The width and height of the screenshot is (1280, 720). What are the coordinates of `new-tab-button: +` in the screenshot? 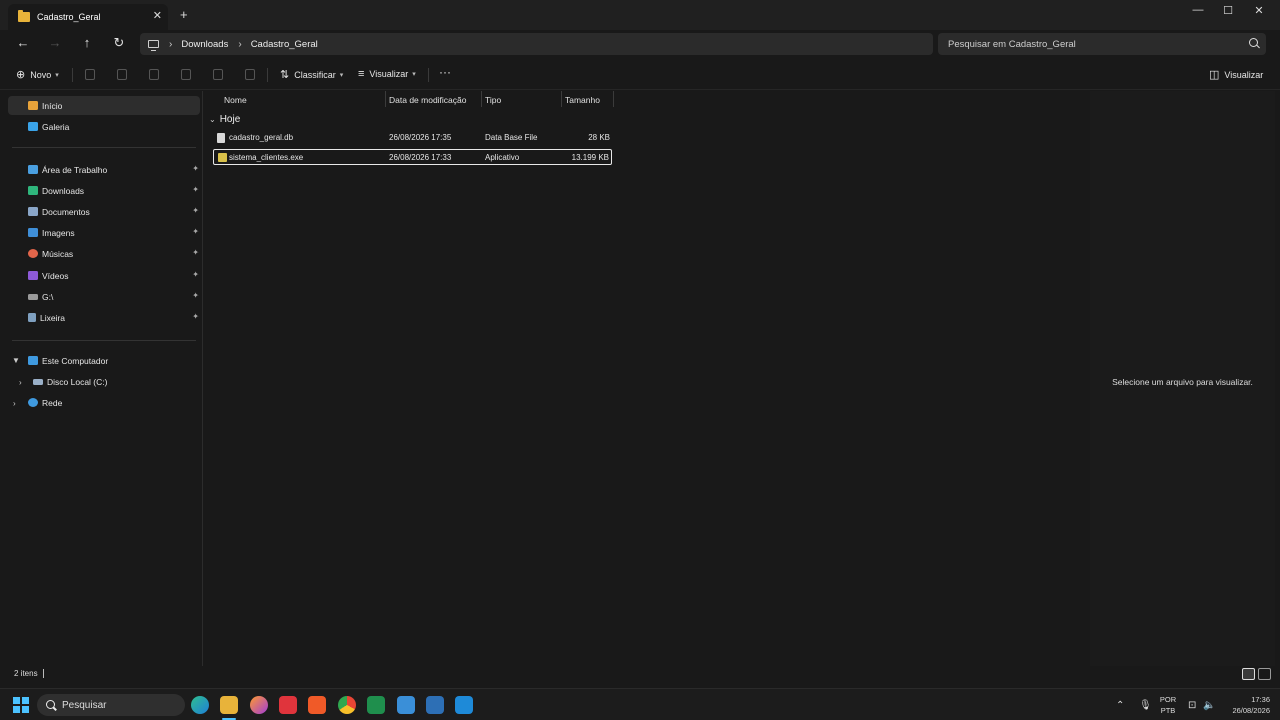 It's located at (184, 14).